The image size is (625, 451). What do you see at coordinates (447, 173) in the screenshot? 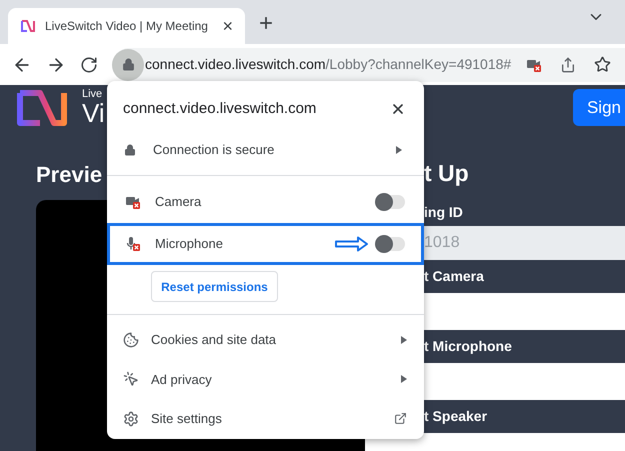
I see `setup-heading: t Up` at bounding box center [447, 173].